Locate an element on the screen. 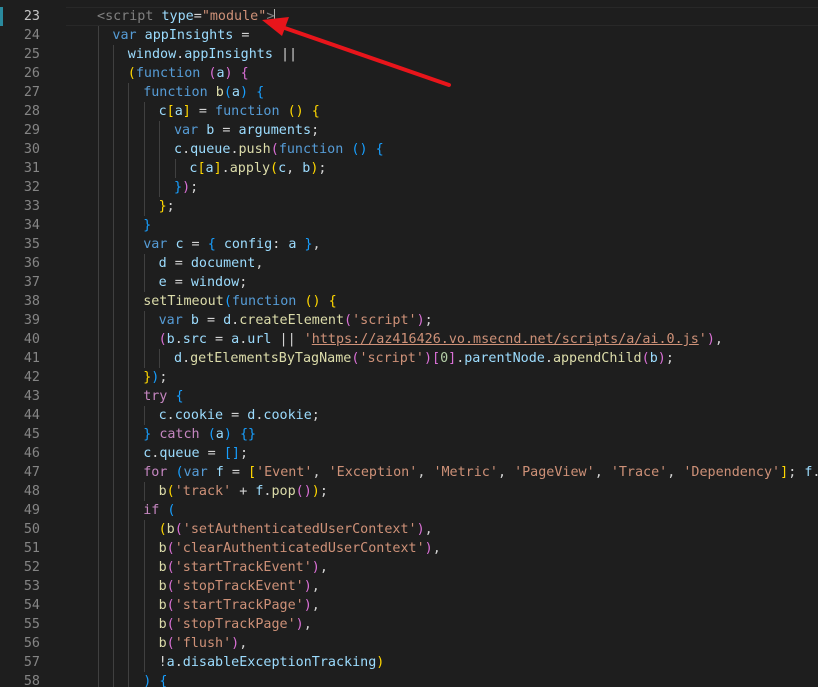 This screenshot has height=687, width=818. code-line: 51 b('clearAuthenticatedUserContext'), is located at coordinates (409, 548).